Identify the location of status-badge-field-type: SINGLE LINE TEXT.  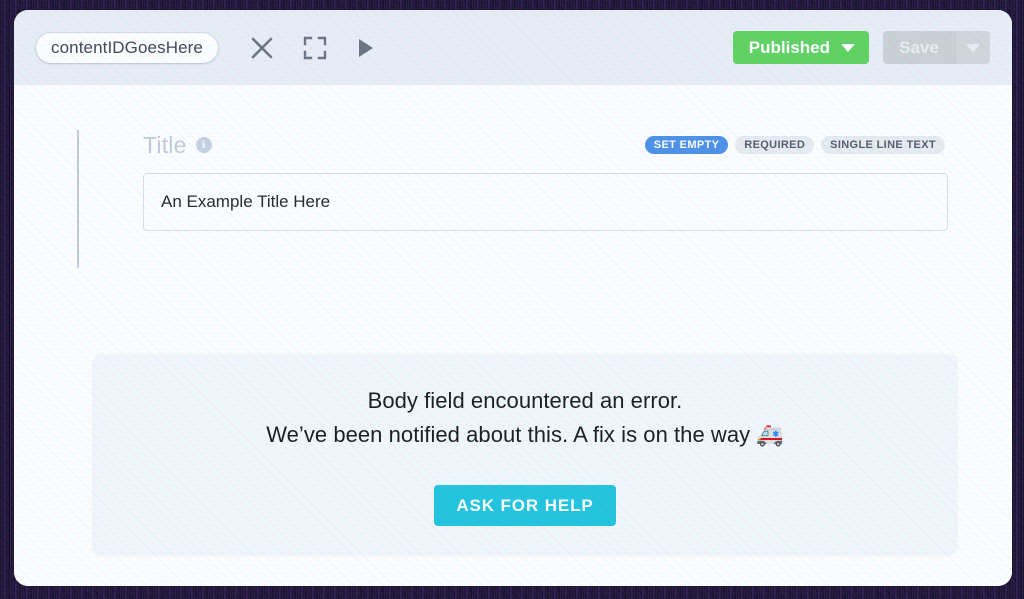
(883, 145).